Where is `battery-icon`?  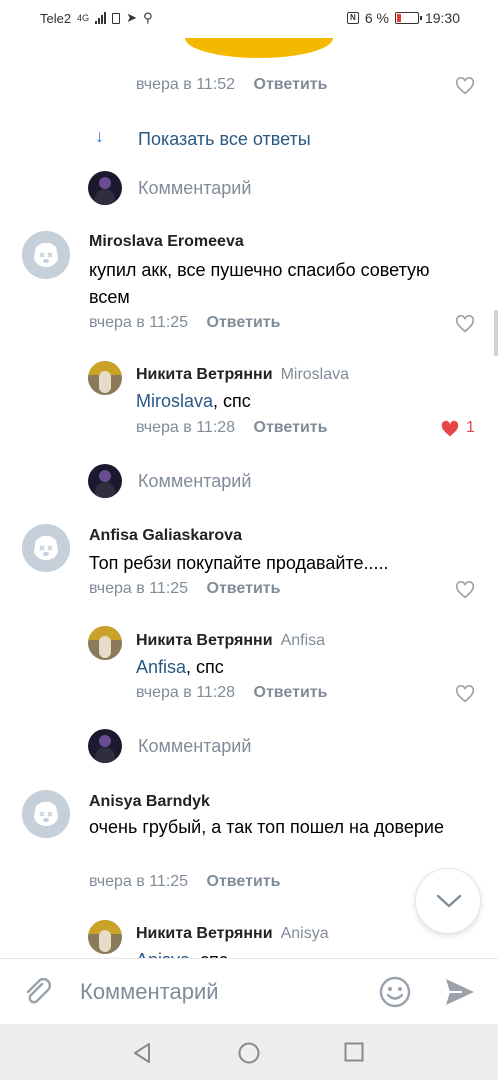
battery-icon is located at coordinates (408, 18).